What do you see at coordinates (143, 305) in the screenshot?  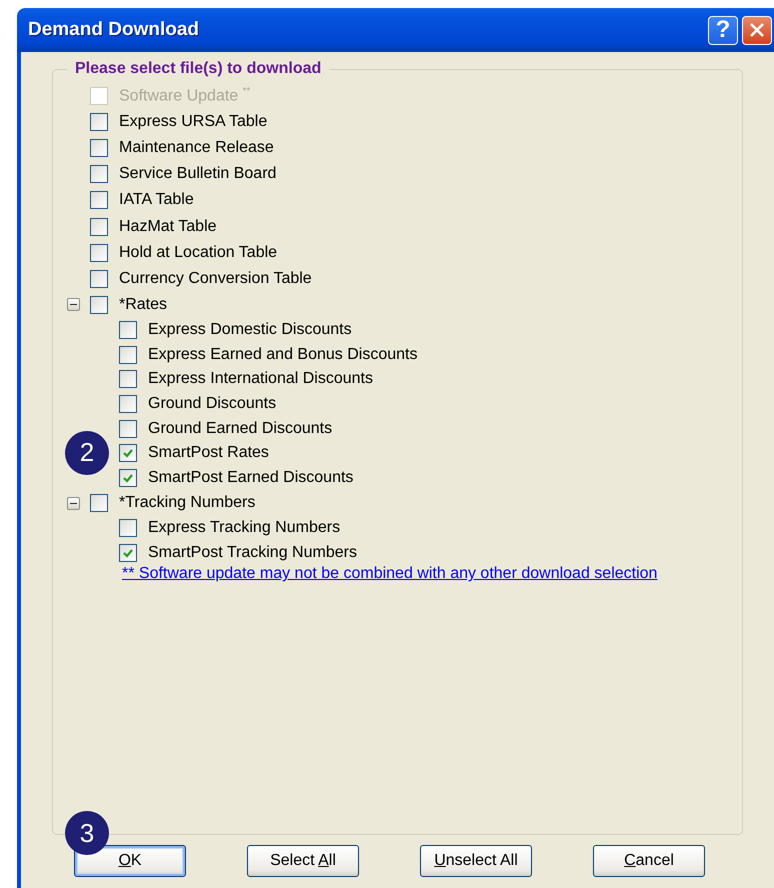 I see `checkbox-label: *Rates` at bounding box center [143, 305].